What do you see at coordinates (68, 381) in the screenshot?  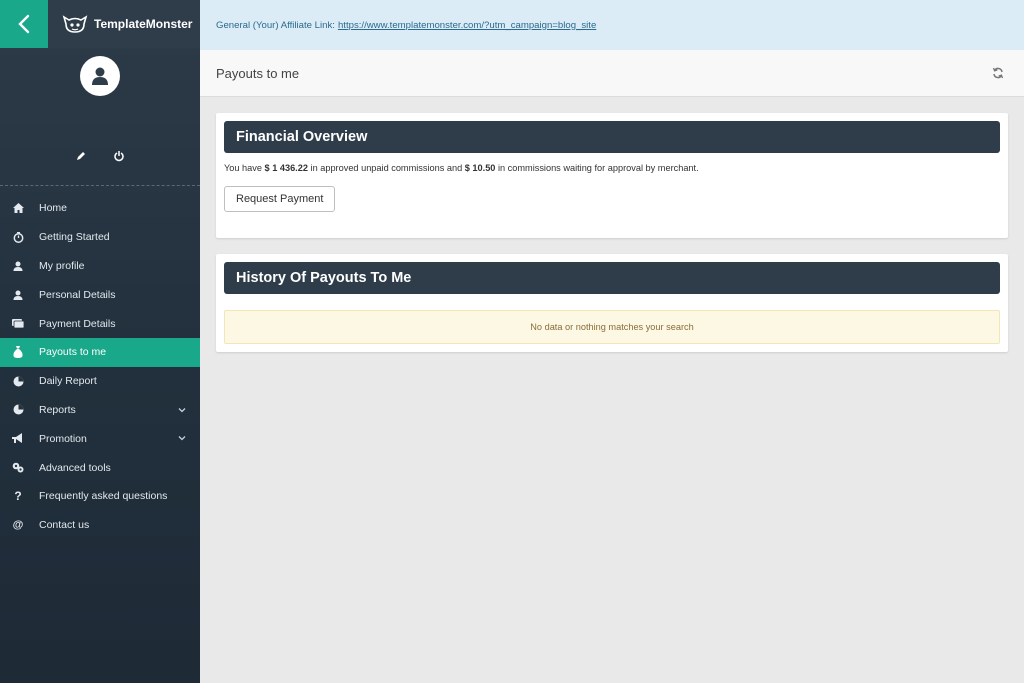 I see `sidebar-item-label: Daily Report` at bounding box center [68, 381].